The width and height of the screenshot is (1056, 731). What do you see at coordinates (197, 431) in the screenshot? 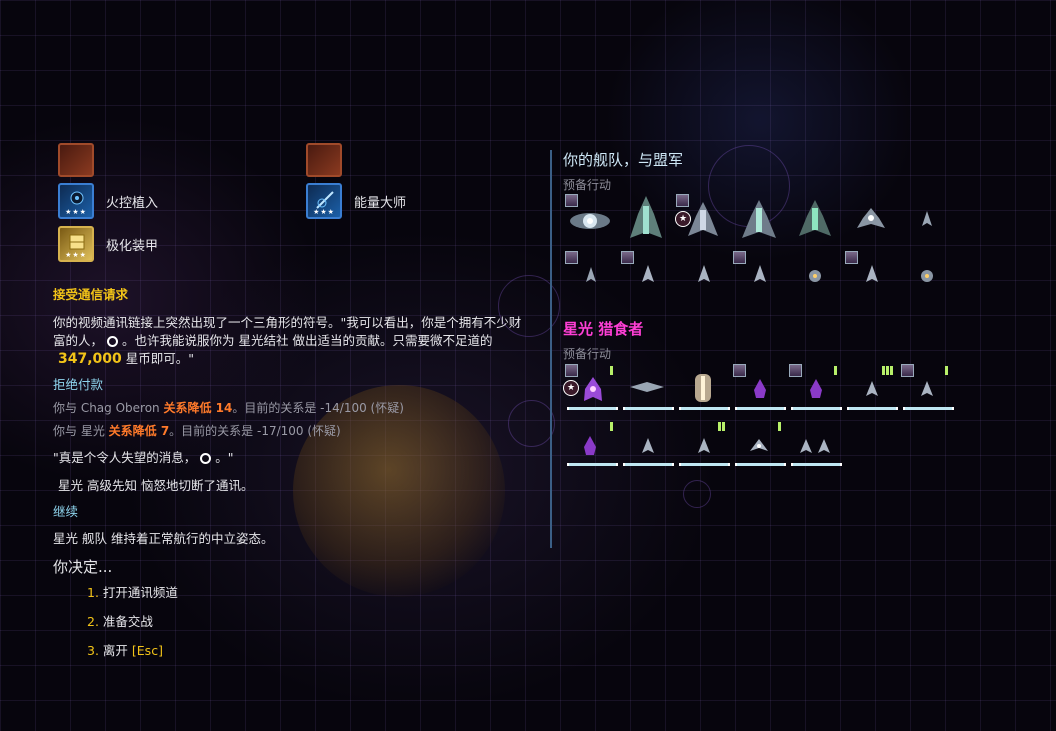
I see `relation-line-2: 你与 星光 关系降低 7。目前的关系是 -17/100 (怀疑)` at bounding box center [197, 431].